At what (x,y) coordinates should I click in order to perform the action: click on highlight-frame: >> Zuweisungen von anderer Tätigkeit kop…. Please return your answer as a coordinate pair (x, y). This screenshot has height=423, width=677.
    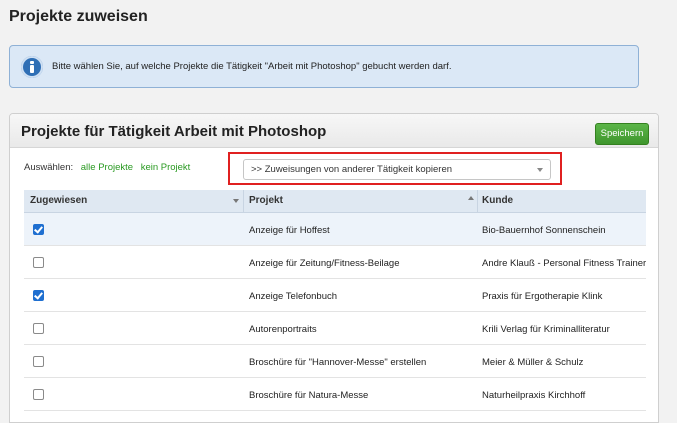
    Looking at the image, I should click on (395, 168).